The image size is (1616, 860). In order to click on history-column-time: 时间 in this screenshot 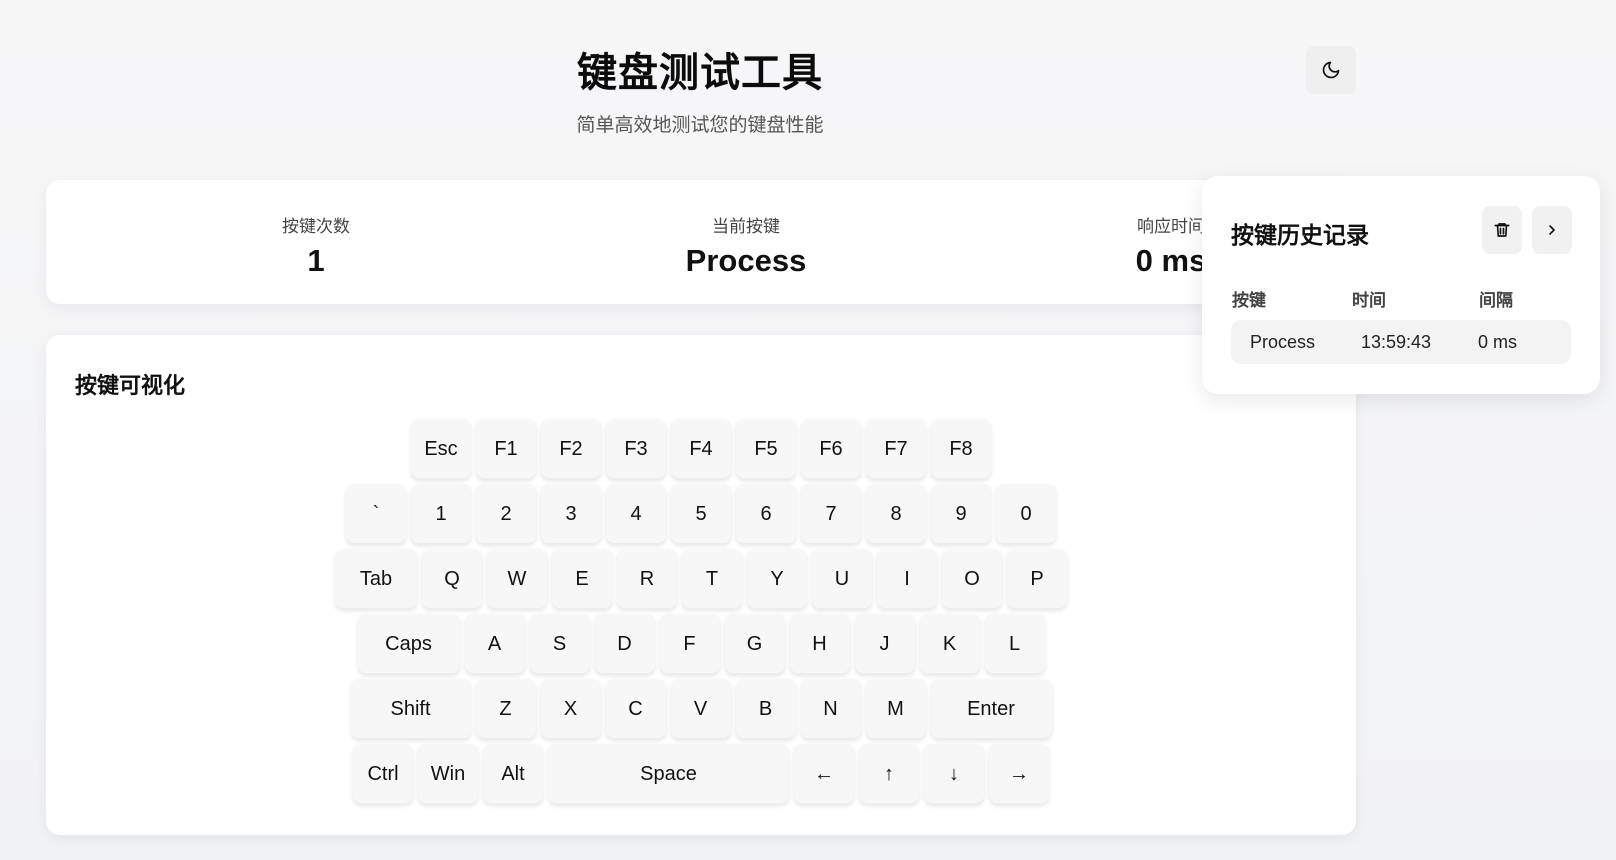, I will do `click(1369, 300)`.